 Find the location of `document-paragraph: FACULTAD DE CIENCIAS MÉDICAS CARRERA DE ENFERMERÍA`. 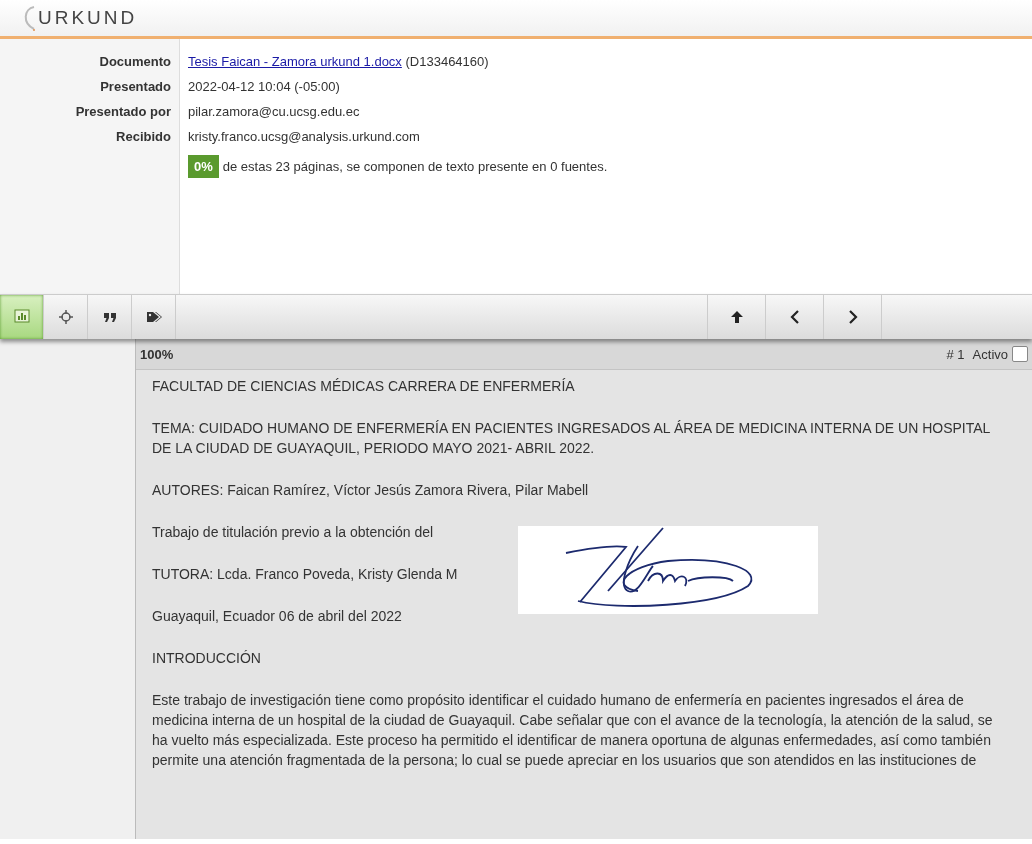

document-paragraph: FACULTAD DE CIENCIAS MÉDICAS CARRERA DE ENFERMERÍA is located at coordinates (364, 386).